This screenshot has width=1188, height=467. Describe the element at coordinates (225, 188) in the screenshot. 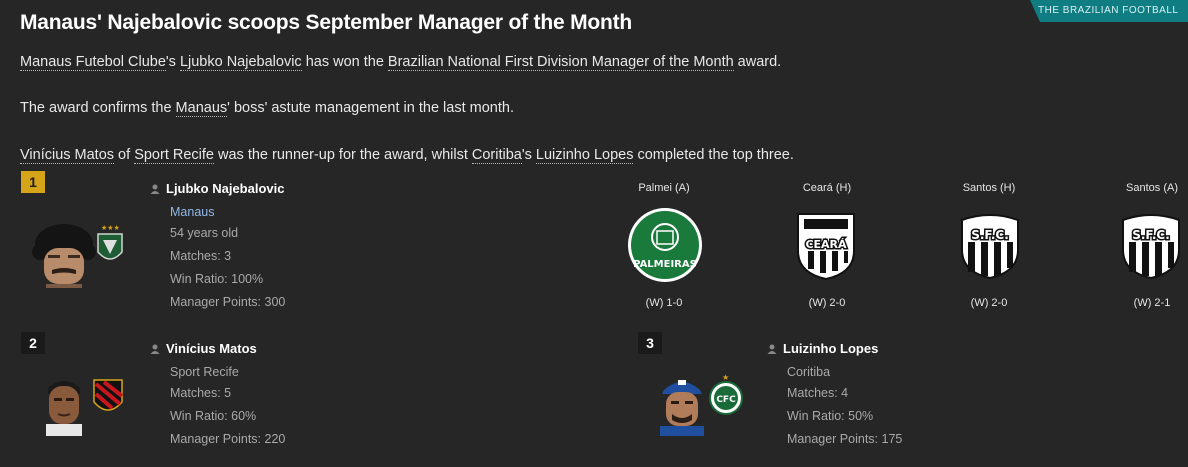

I see `manager-name-label: Ljubko Najebalovic` at that location.